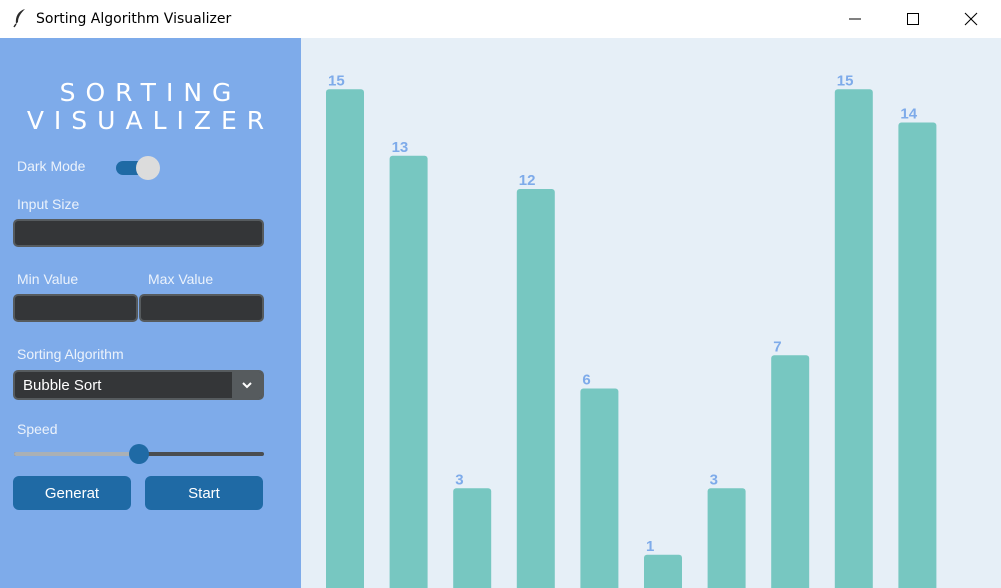  What do you see at coordinates (527, 180) in the screenshot?
I see `bar-value-label-3: 12` at bounding box center [527, 180].